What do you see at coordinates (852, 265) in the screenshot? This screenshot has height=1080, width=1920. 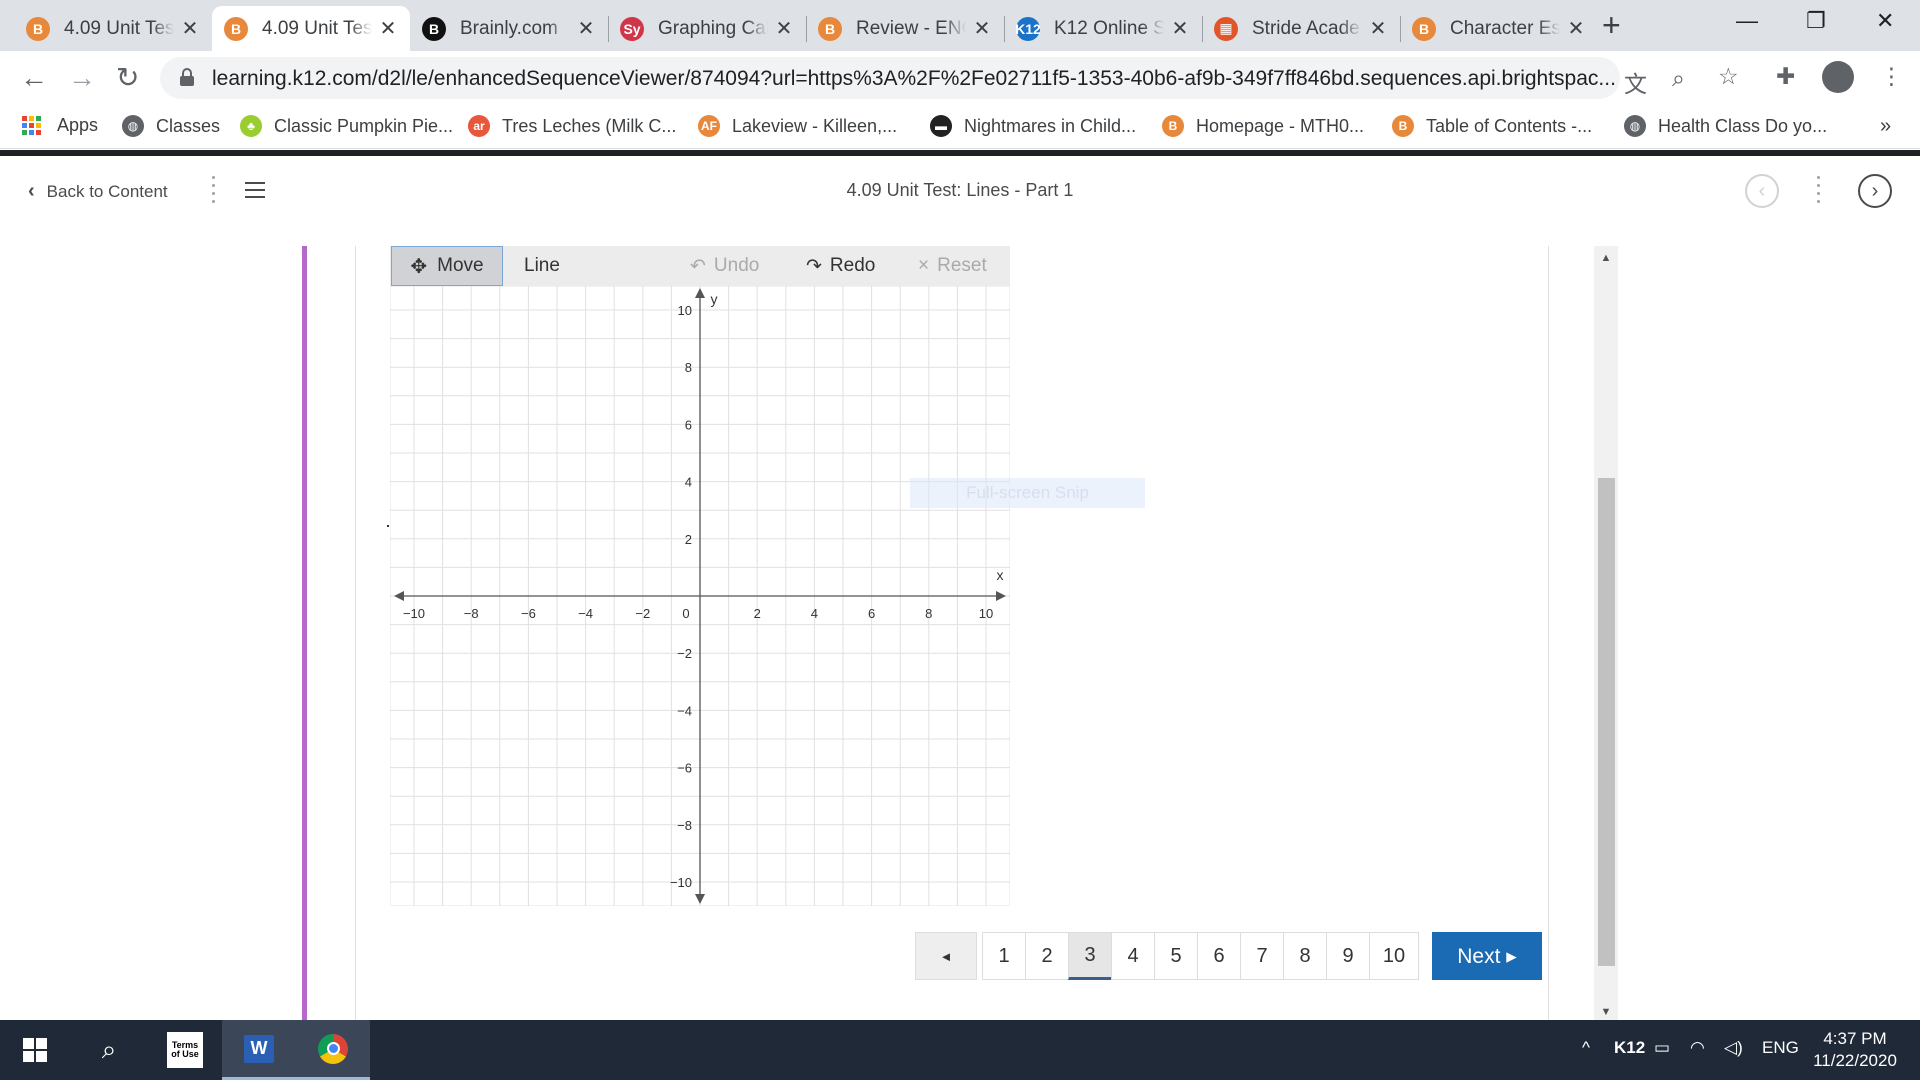 I see `redo-label: Redo` at bounding box center [852, 265].